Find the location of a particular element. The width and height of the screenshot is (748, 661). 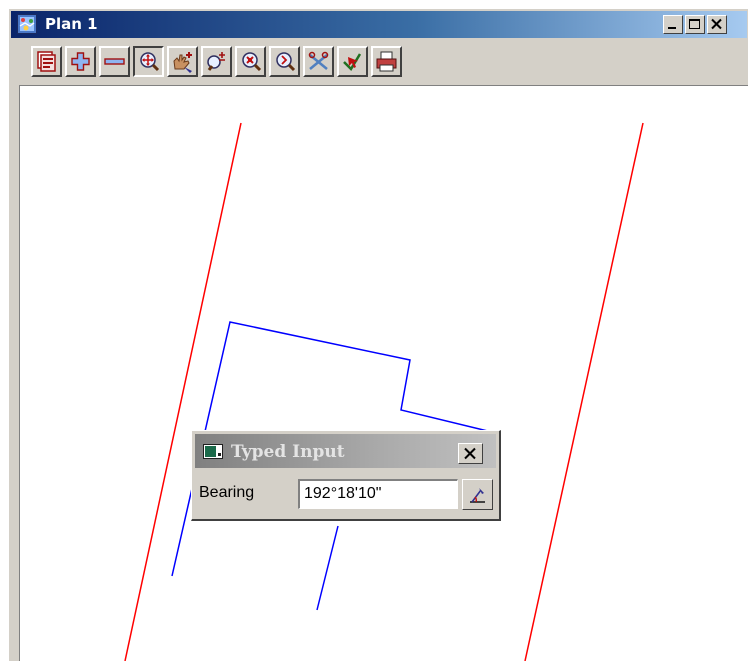

plan-view-icon is located at coordinates (27, 24).